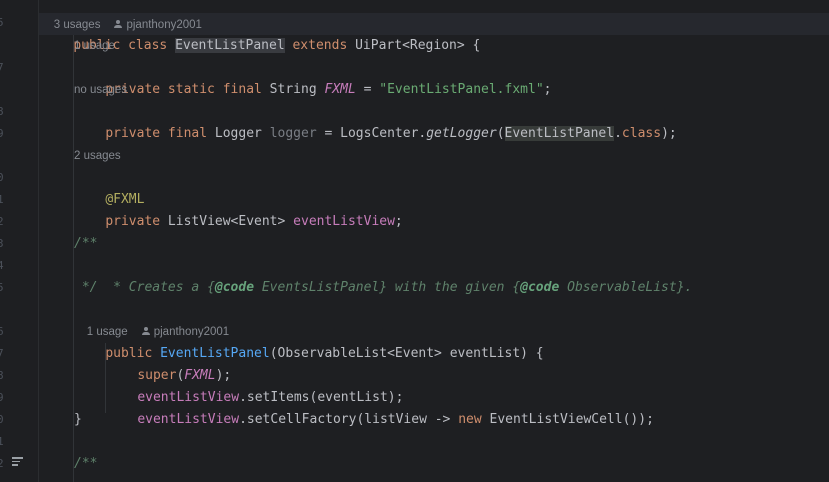  Describe the element at coordinates (97, 156) in the screenshot. I see `usages-inlay: 2 usages` at that location.